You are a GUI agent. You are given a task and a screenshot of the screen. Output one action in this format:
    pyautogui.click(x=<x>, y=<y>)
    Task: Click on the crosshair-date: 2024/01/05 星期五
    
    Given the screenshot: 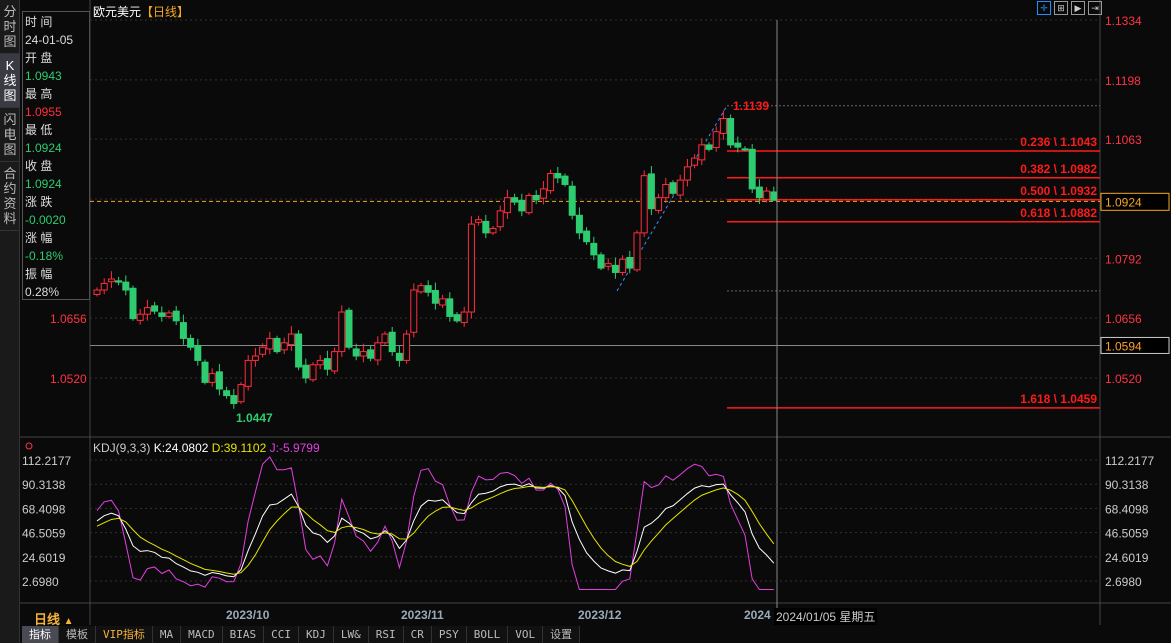 What is the action you would take?
    pyautogui.click(x=826, y=616)
    